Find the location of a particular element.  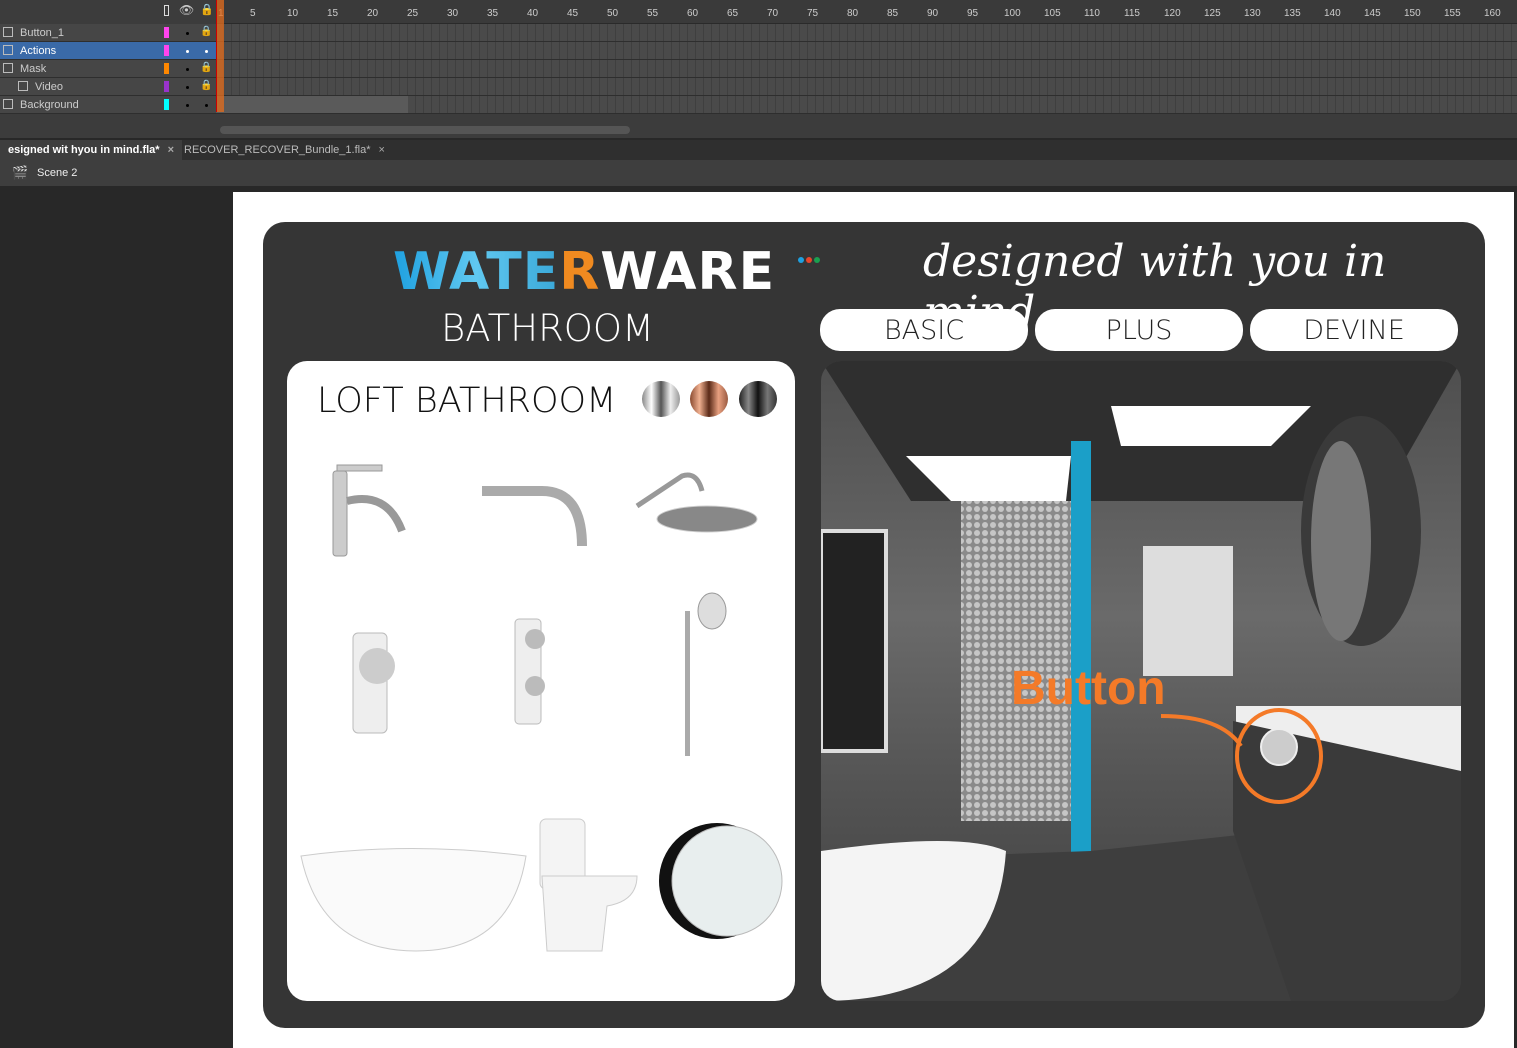

ruler-tick: 95 is located at coordinates (973, 13).